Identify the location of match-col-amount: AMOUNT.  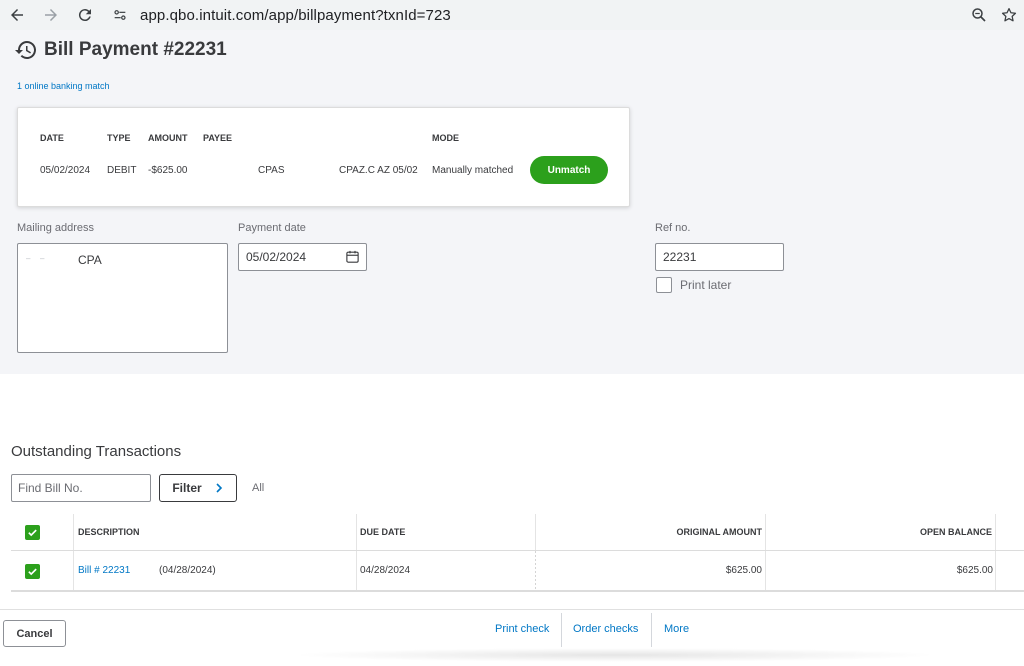
(168, 138).